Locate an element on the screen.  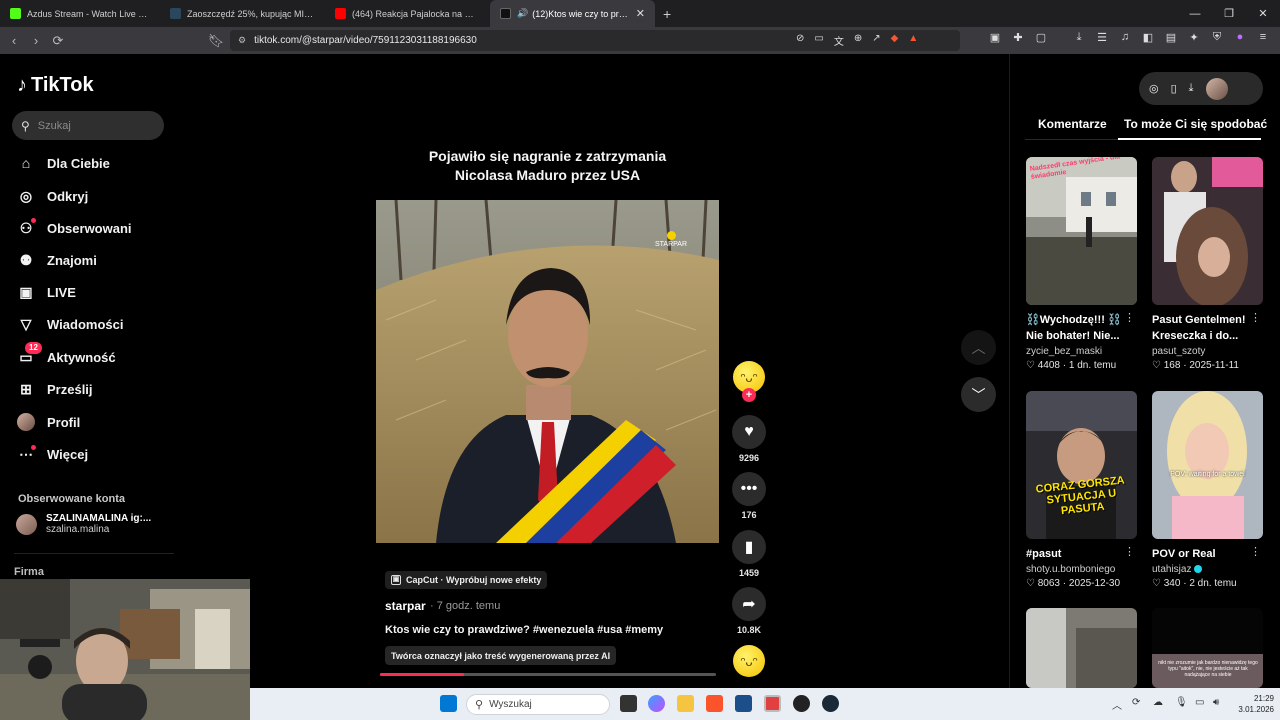
bookmarks-icon: ☰ is located at coordinates (1102, 37).